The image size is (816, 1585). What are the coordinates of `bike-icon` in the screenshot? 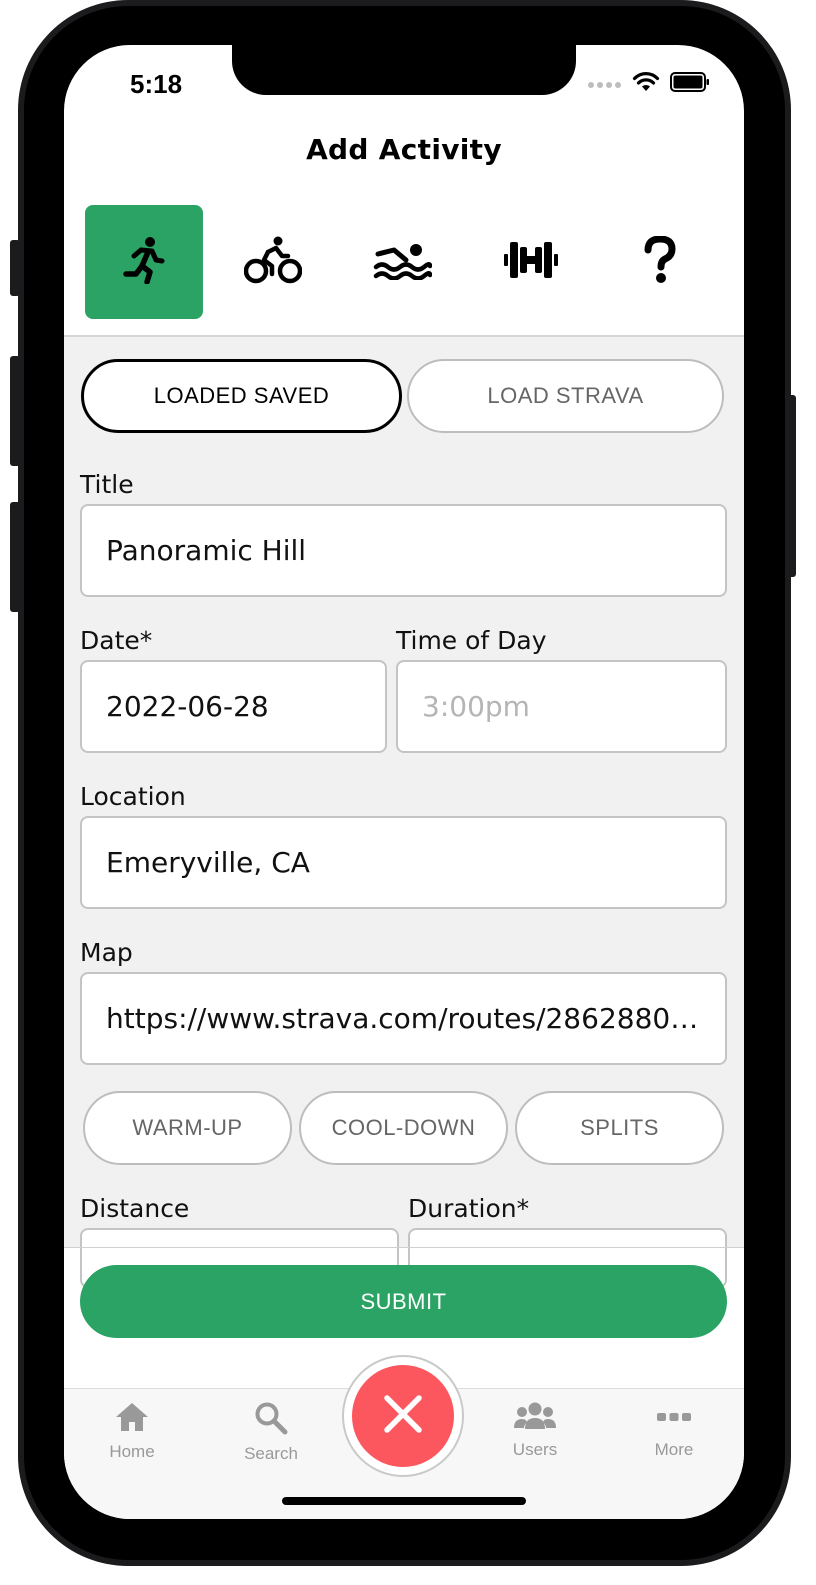 It's located at (273, 262).